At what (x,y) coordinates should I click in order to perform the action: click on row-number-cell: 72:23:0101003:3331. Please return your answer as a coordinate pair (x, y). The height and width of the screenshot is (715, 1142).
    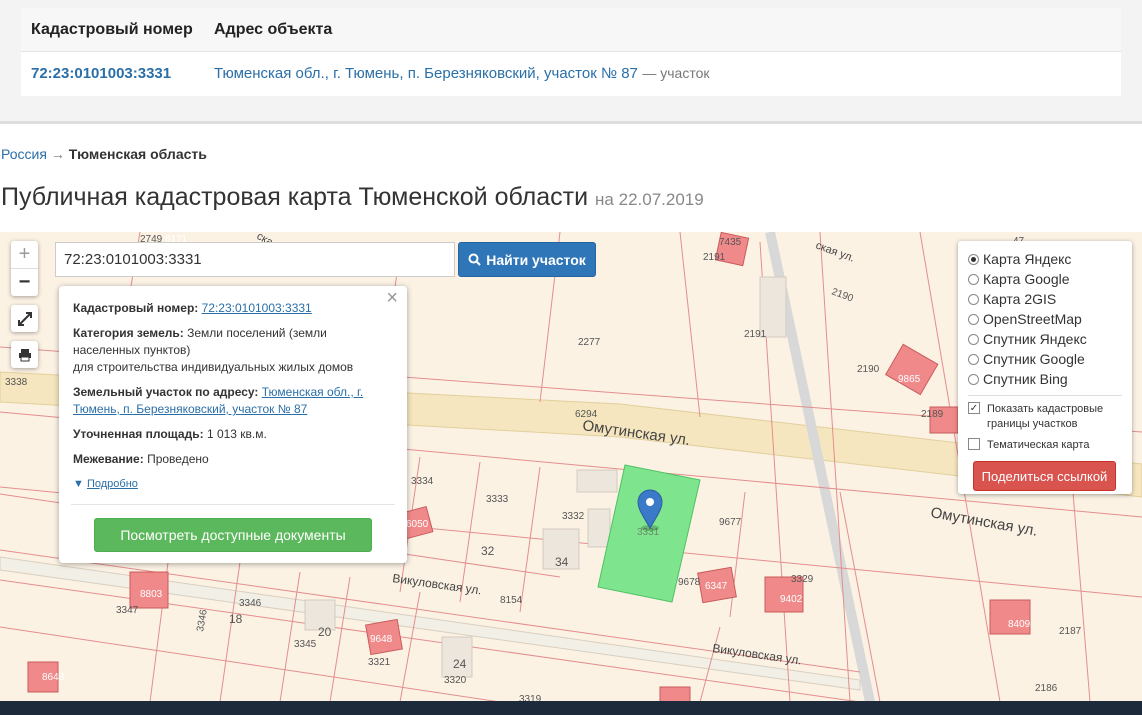
    Looking at the image, I should click on (117, 74).